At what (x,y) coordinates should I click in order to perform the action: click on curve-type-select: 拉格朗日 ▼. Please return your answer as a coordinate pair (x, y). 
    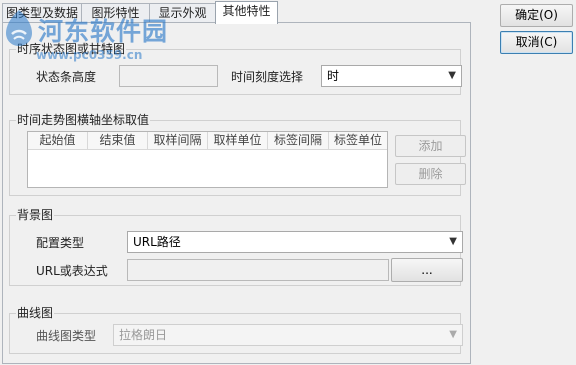
    Looking at the image, I should click on (288, 335).